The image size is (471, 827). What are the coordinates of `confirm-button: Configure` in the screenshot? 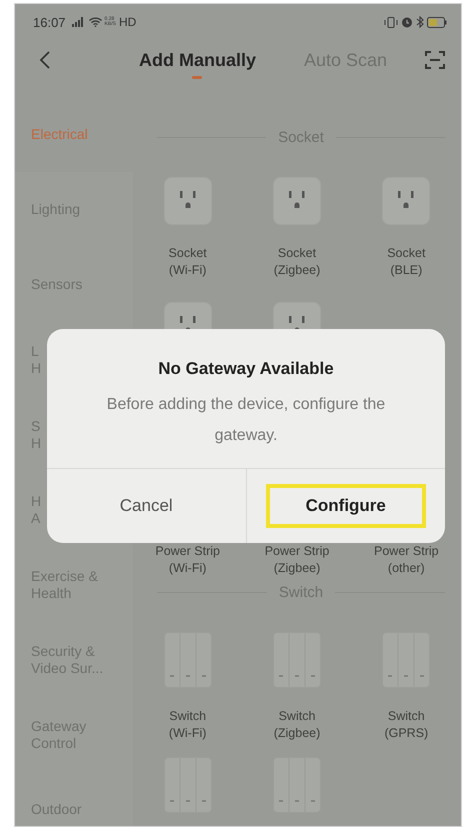 It's located at (346, 506).